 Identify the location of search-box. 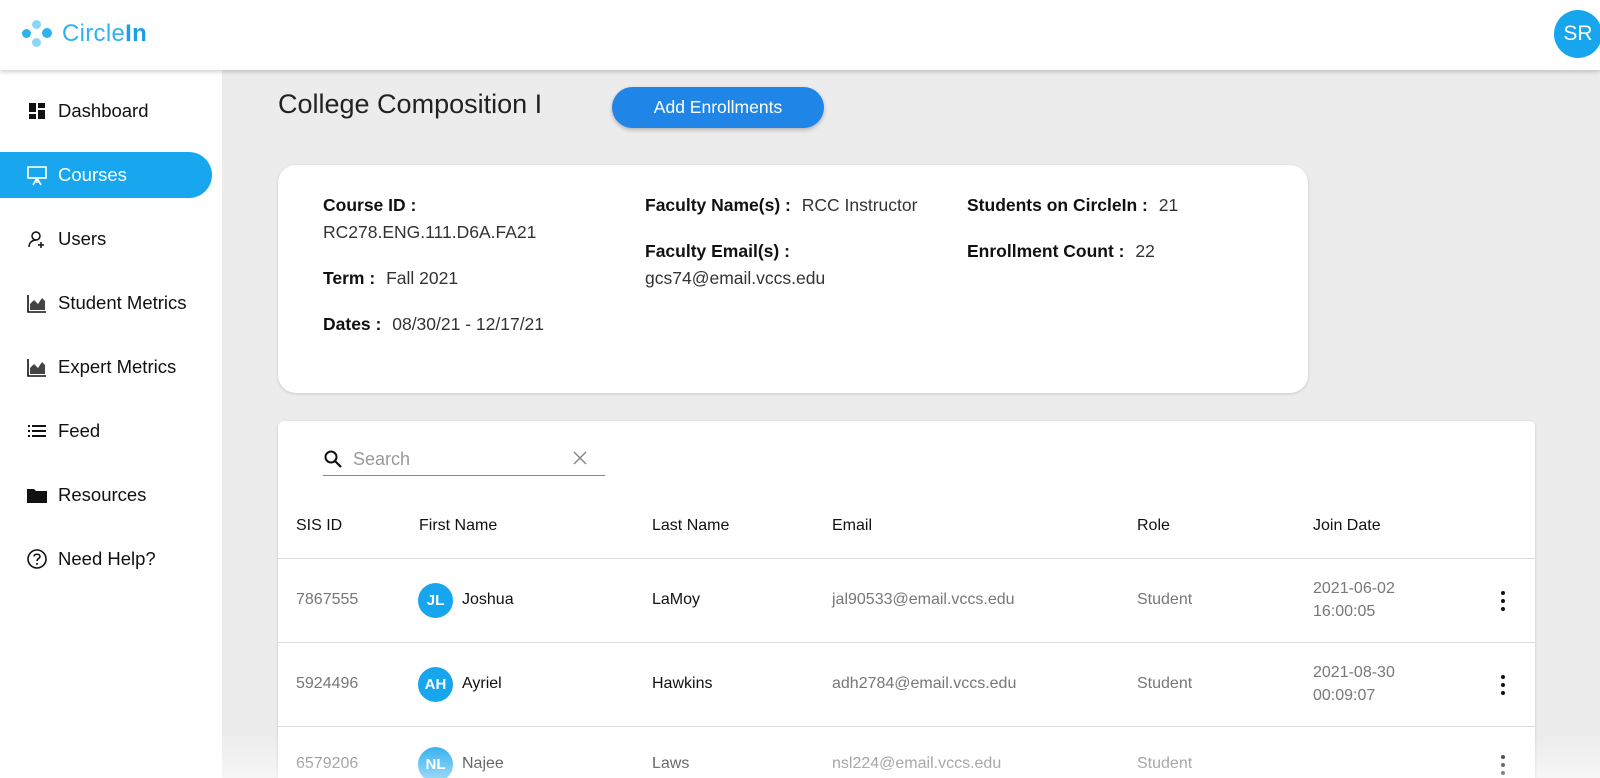
(464, 459).